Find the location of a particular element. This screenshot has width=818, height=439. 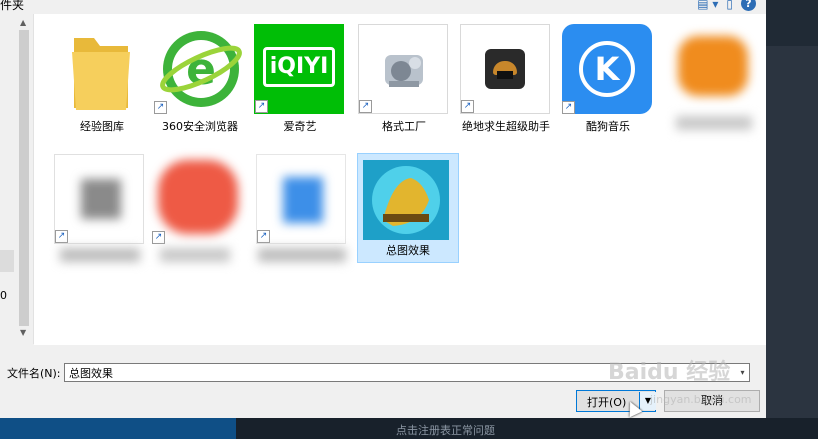

background-caption: 点击注册表正常问题 is located at coordinates (445, 430).